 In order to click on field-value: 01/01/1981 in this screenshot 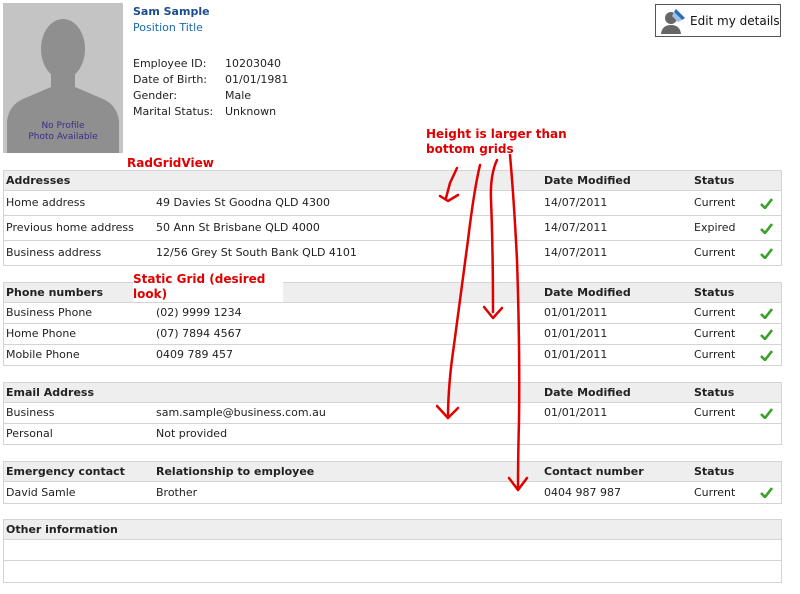, I will do `click(257, 79)`.